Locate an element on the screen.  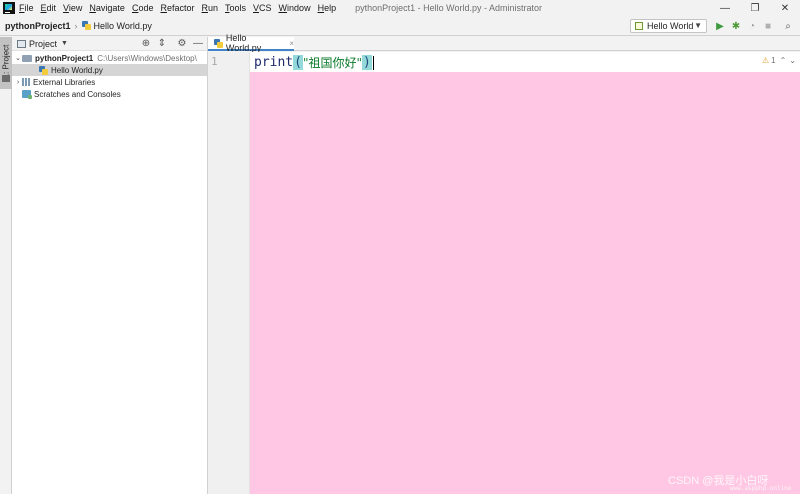
project-view-icon is located at coordinates (21, 43).